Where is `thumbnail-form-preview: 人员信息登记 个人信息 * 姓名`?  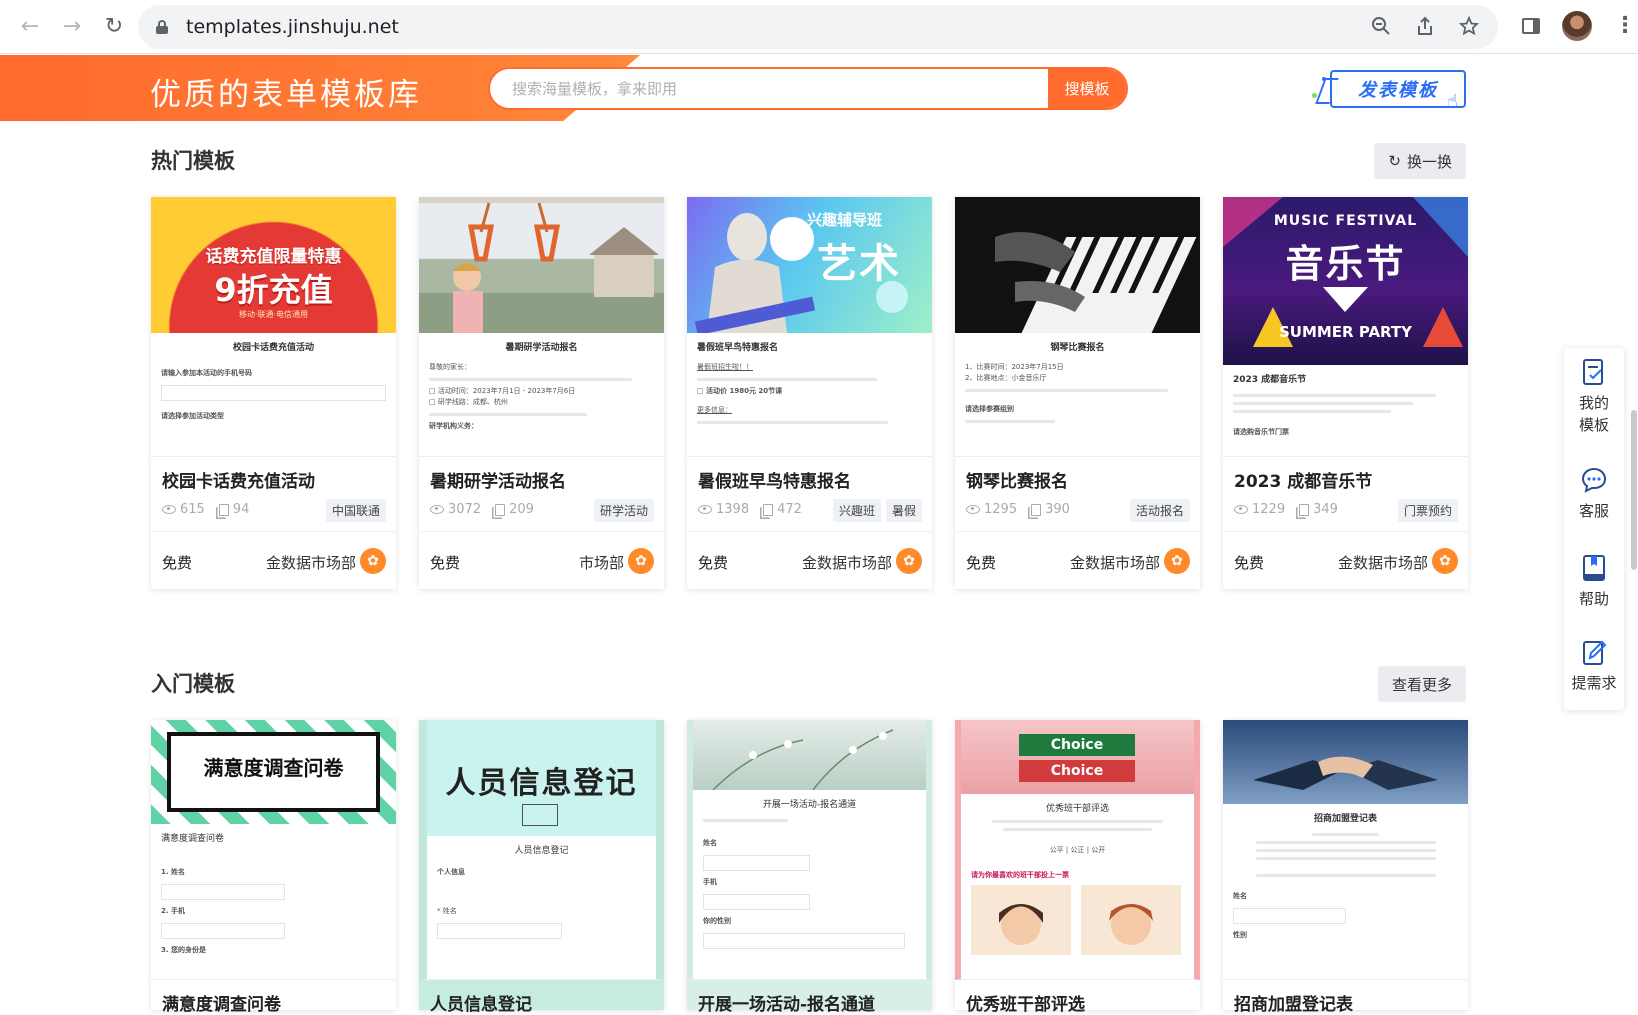 thumbnail-form-preview: 人员信息登记 个人信息 * 姓名 is located at coordinates (541, 907).